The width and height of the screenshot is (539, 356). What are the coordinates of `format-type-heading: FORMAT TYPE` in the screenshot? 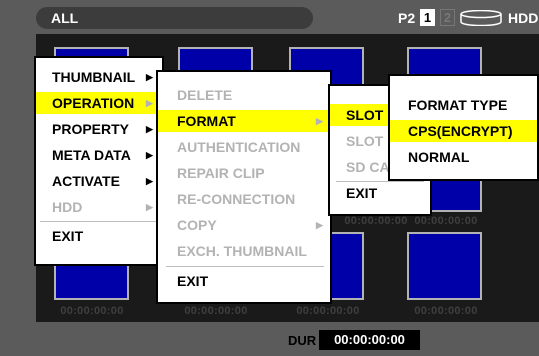 It's located at (463, 105).